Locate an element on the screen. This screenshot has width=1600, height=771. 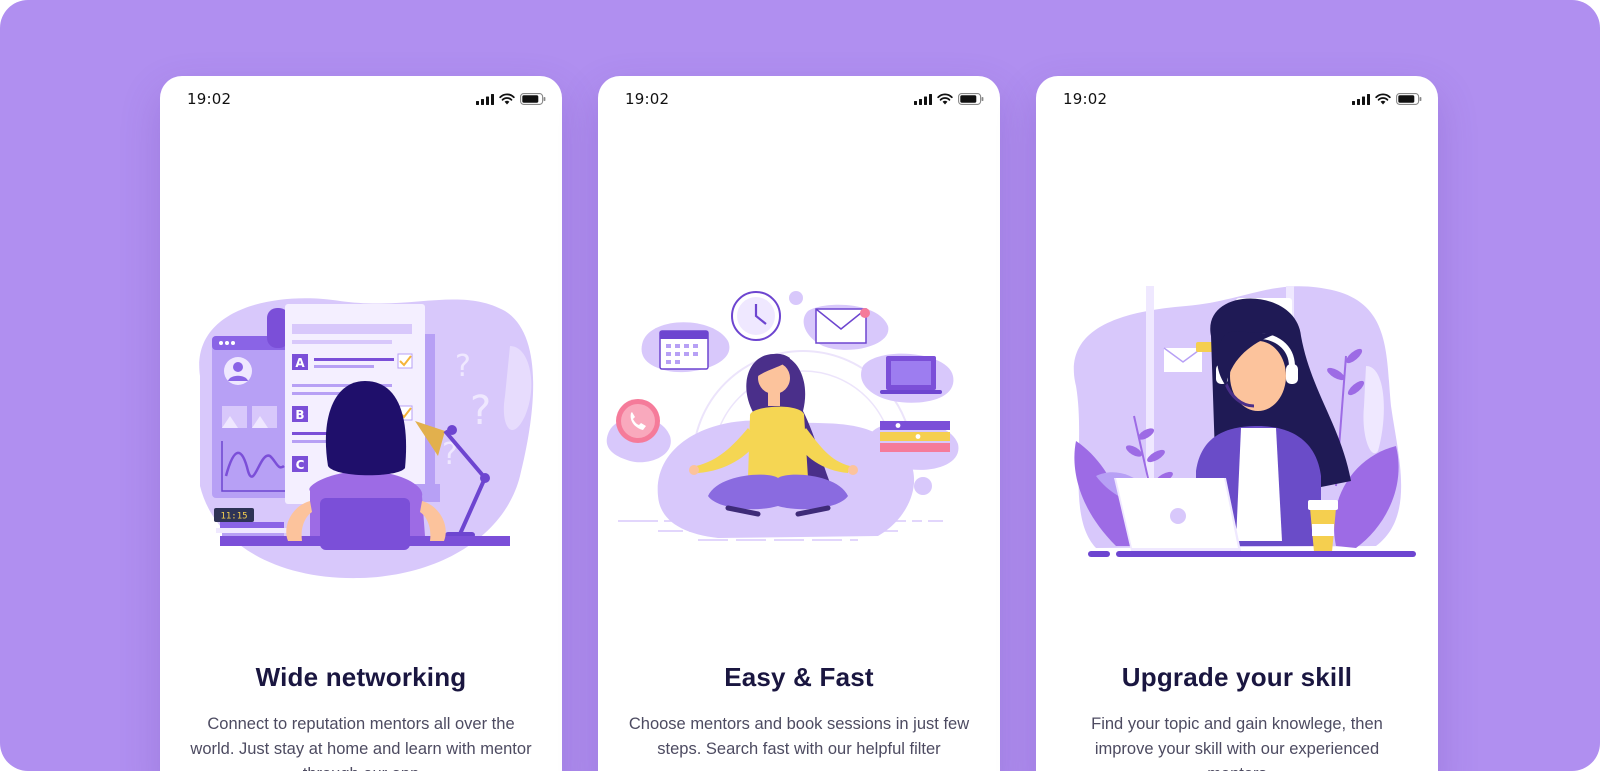
folders-icon is located at coordinates (915, 436).